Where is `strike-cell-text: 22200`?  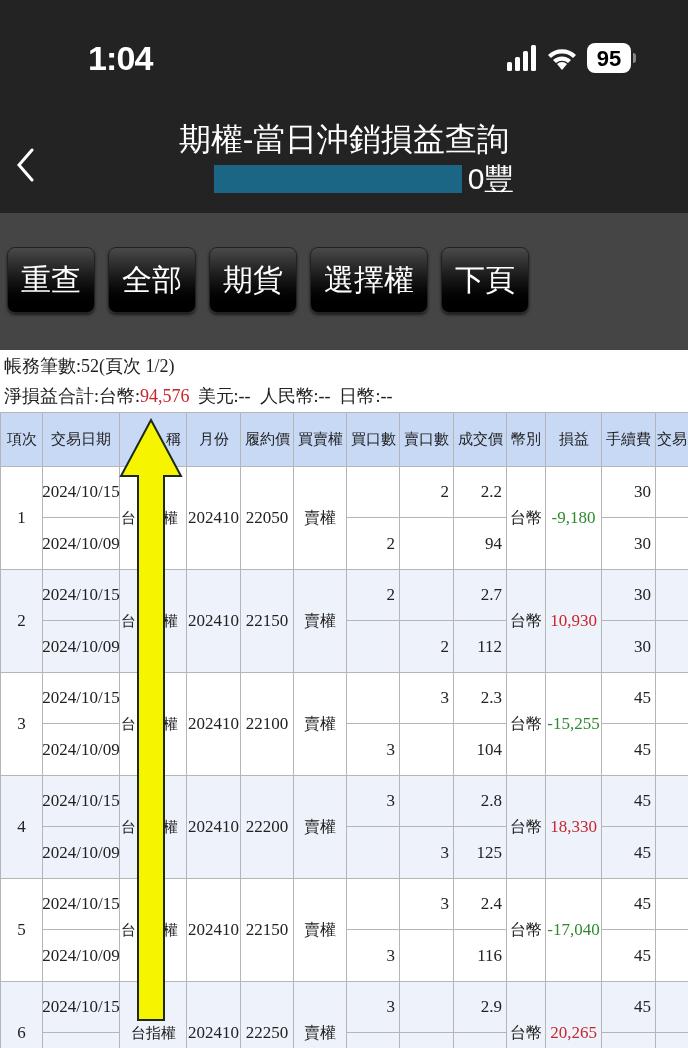 strike-cell-text: 22200 is located at coordinates (267, 827).